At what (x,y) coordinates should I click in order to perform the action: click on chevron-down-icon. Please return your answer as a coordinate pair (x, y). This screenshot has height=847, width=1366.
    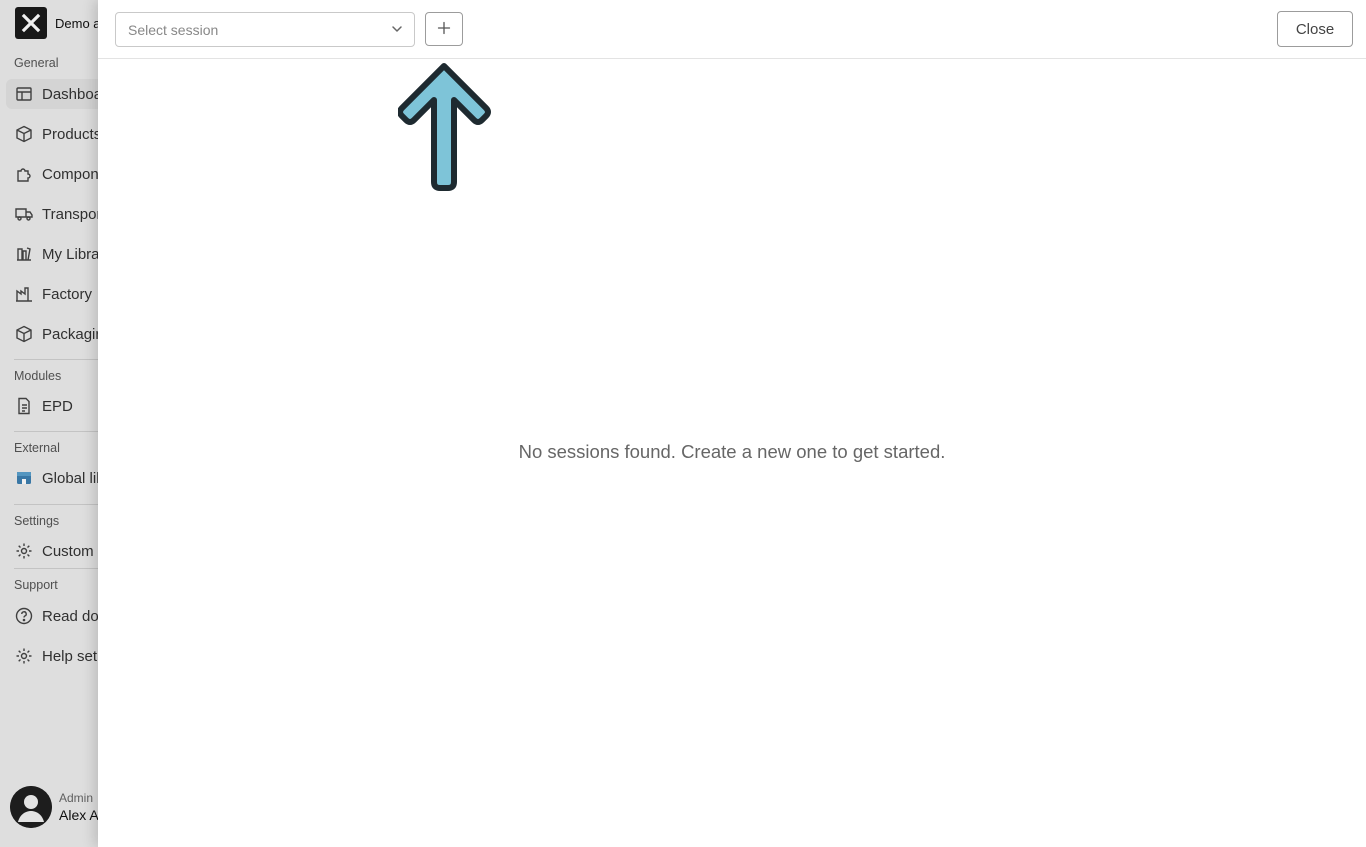
    Looking at the image, I should click on (397, 30).